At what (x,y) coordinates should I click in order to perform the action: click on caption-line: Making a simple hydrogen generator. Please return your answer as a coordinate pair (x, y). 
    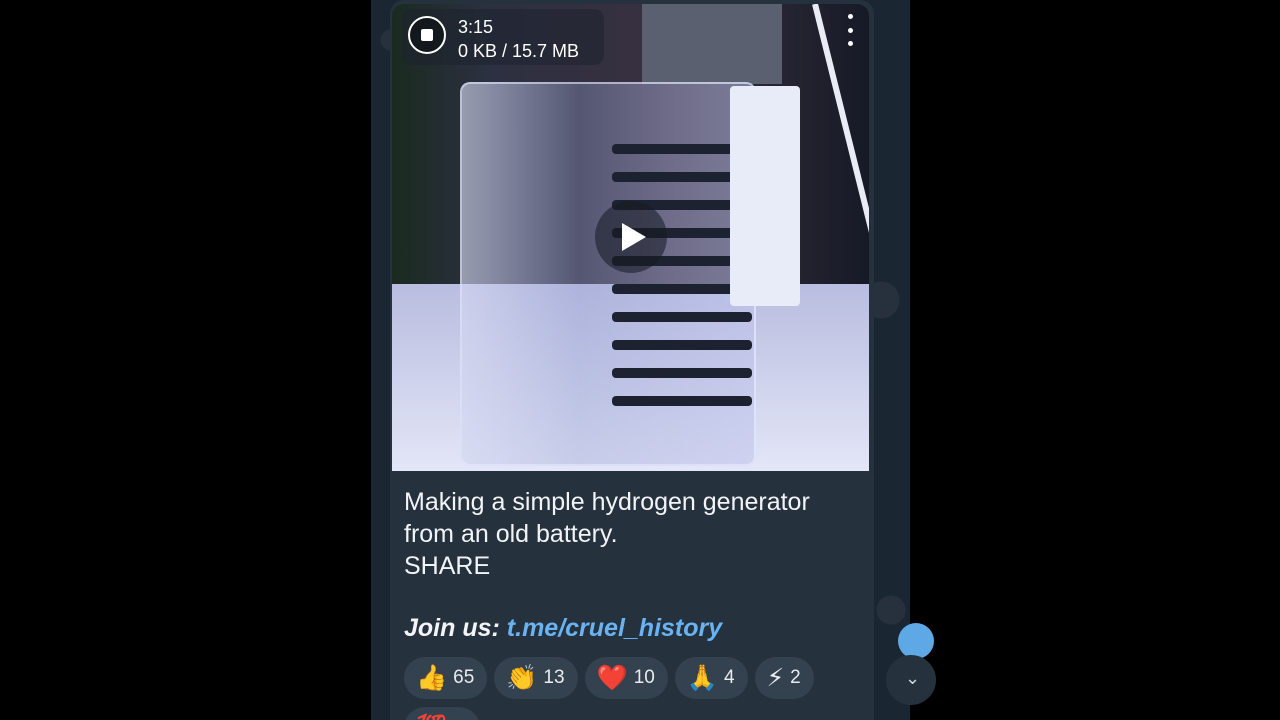
    Looking at the image, I should click on (607, 502).